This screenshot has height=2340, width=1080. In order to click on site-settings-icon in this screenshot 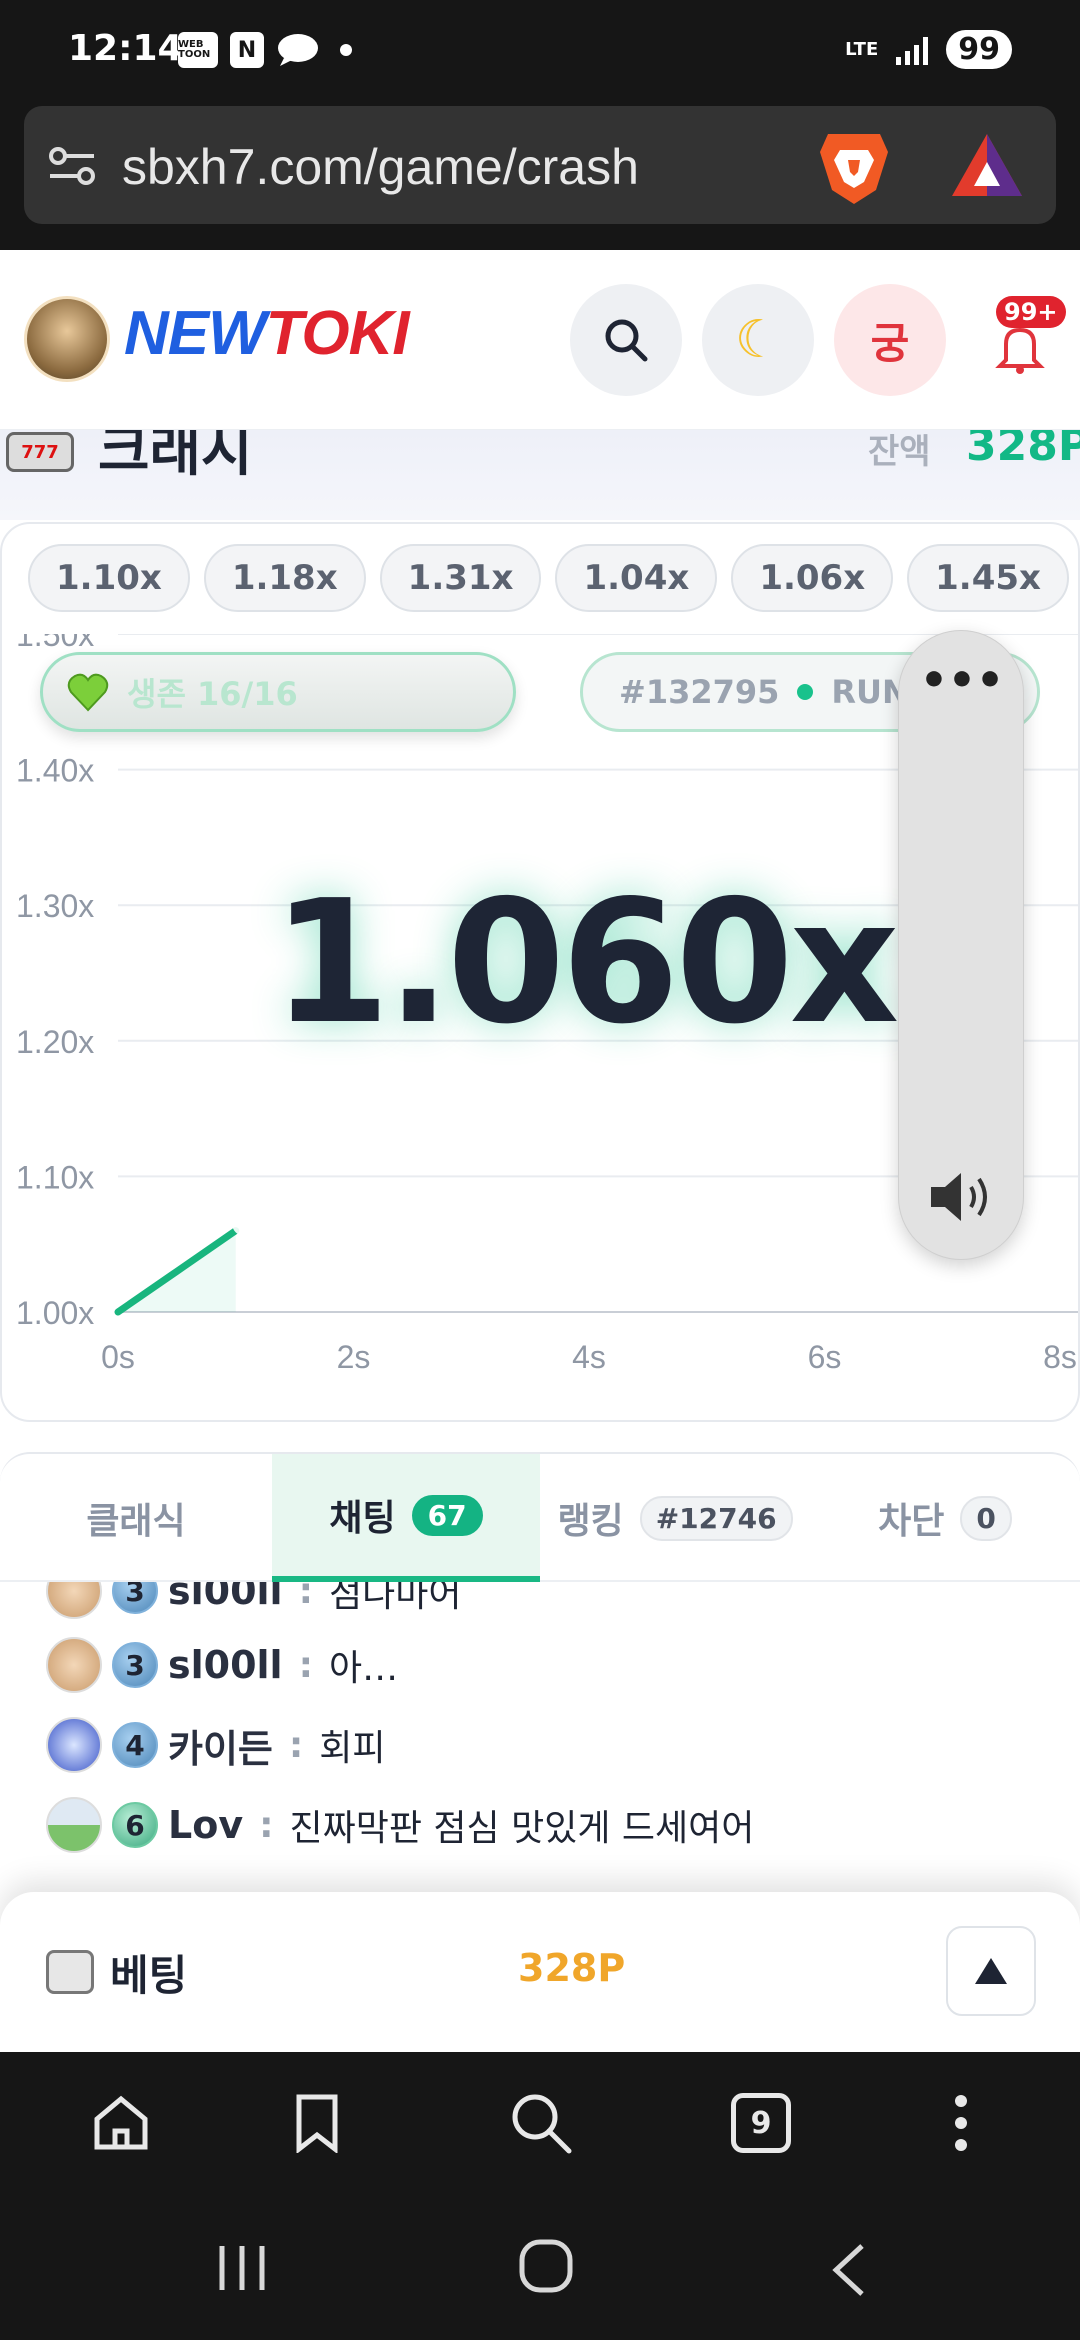, I will do `click(72, 166)`.